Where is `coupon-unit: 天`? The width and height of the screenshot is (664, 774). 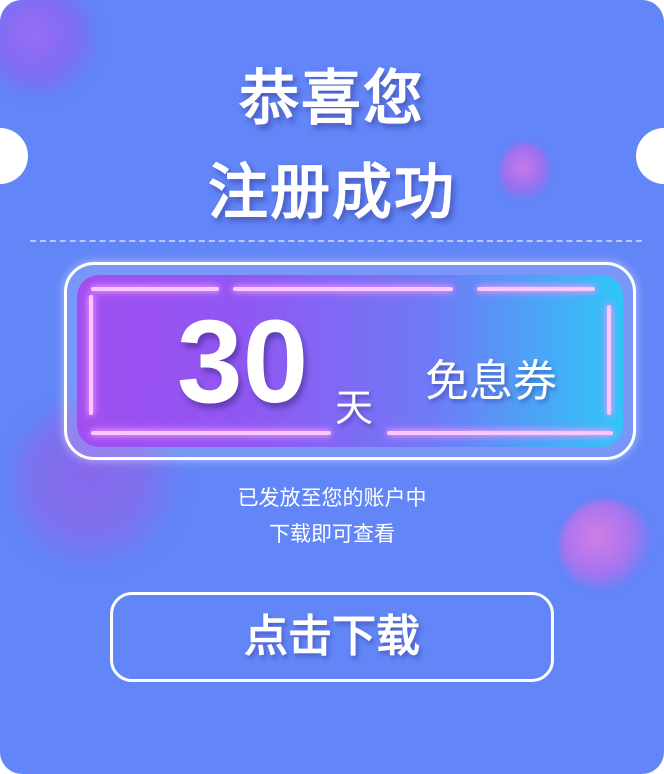
coupon-unit: 天 is located at coordinates (354, 408).